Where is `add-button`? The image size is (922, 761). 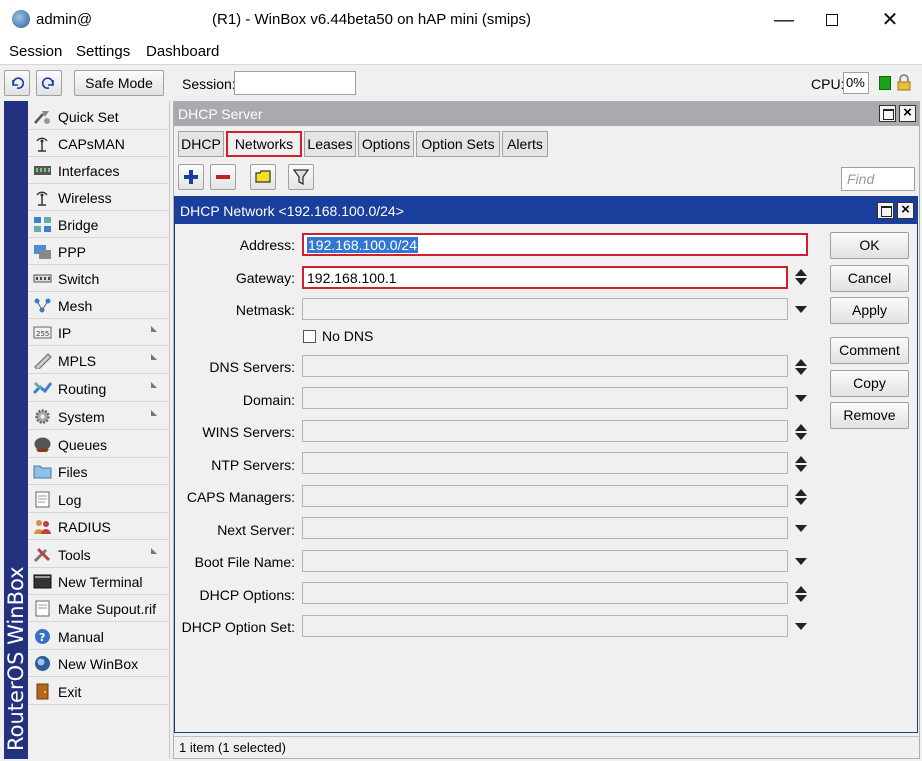 add-button is located at coordinates (191, 177).